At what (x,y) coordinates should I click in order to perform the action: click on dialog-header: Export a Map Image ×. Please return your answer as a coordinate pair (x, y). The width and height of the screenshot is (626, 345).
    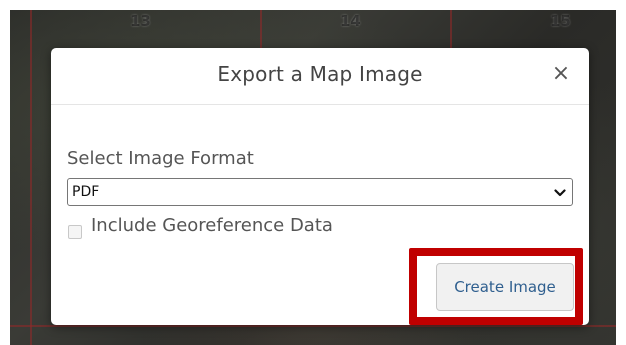
    Looking at the image, I should click on (320, 76).